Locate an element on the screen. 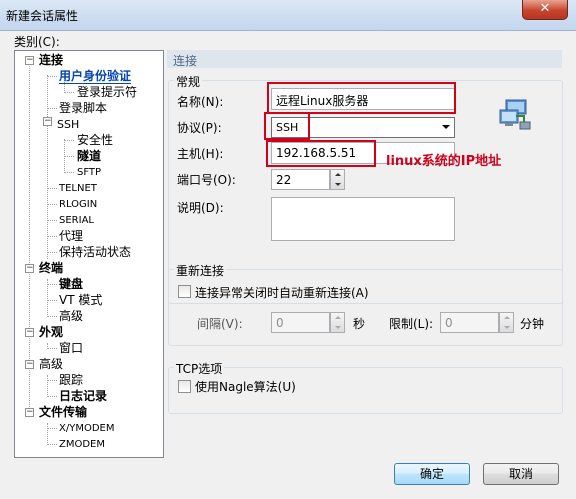  protocol-label: 协议(P): is located at coordinates (199, 128).